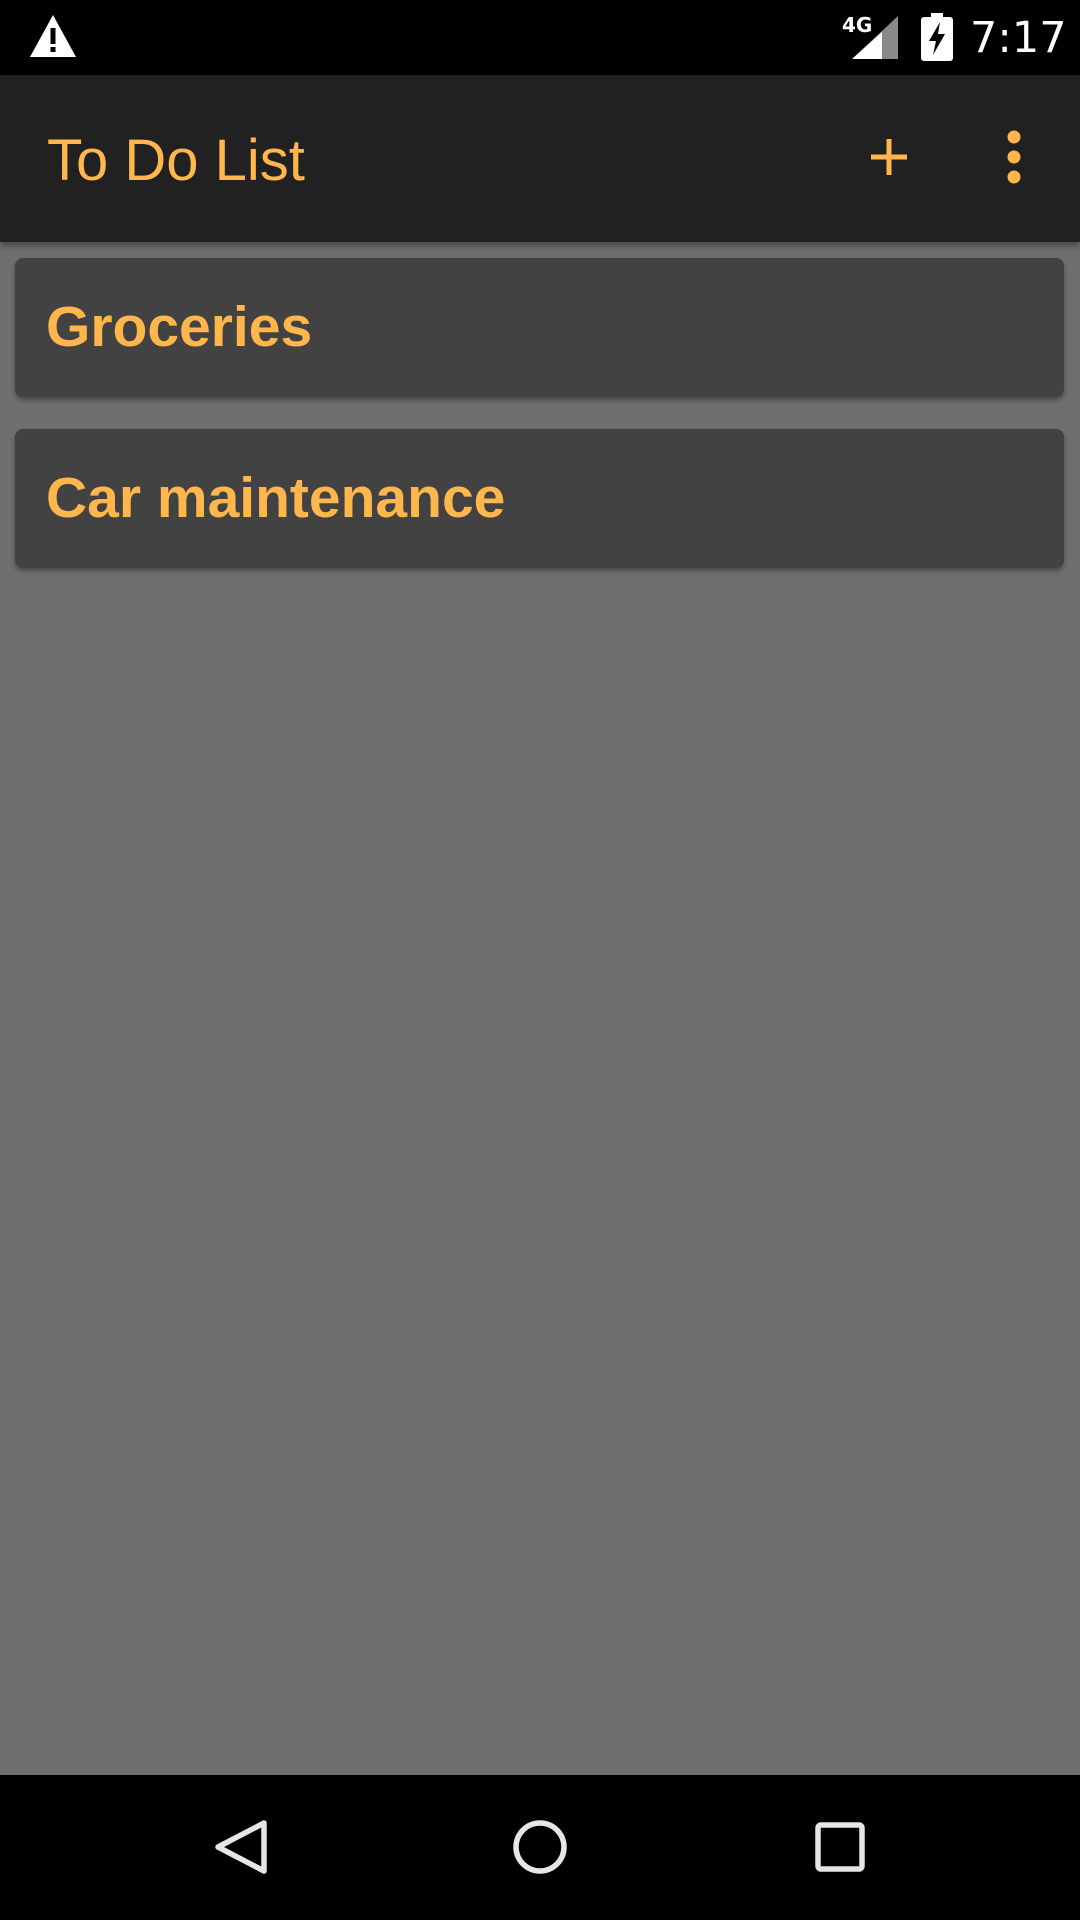  I want to click on add-icon, so click(889, 157).